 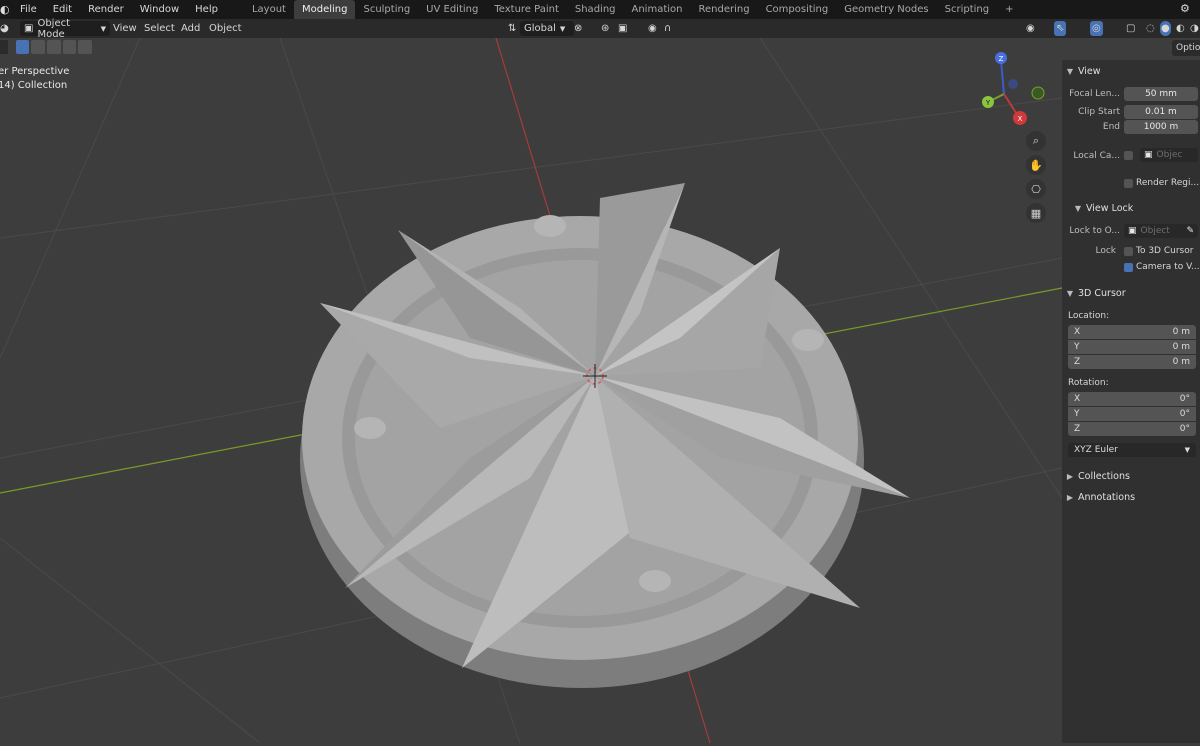 I want to click on view-panel-header: ▼ View, so click(x=1081, y=71).